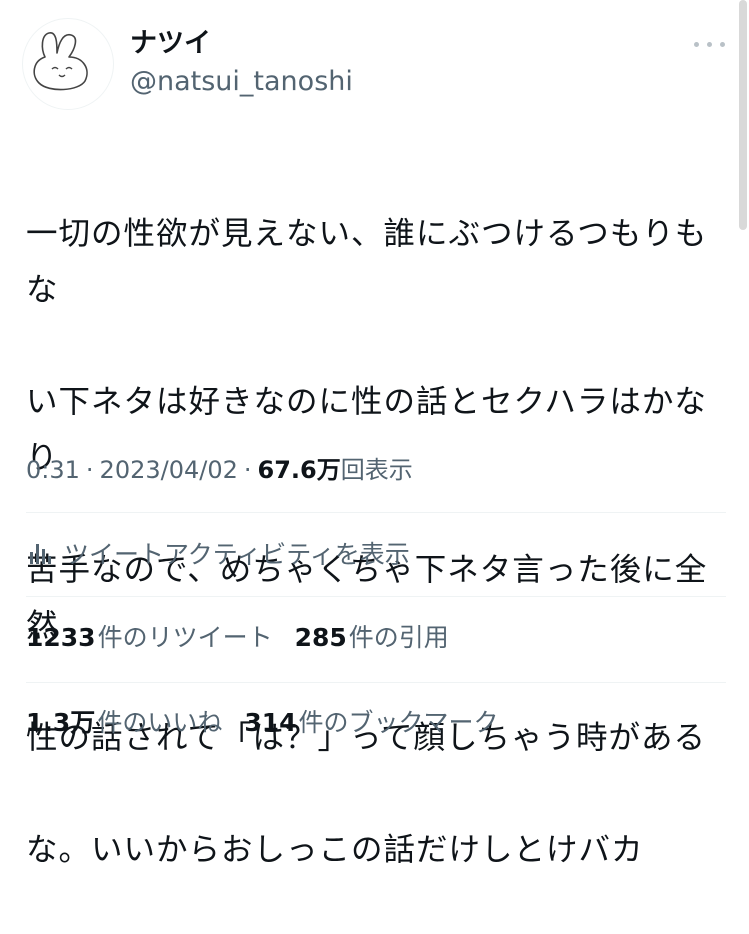  What do you see at coordinates (48, 722) in the screenshot?
I see `likes-count: 1.3` at bounding box center [48, 722].